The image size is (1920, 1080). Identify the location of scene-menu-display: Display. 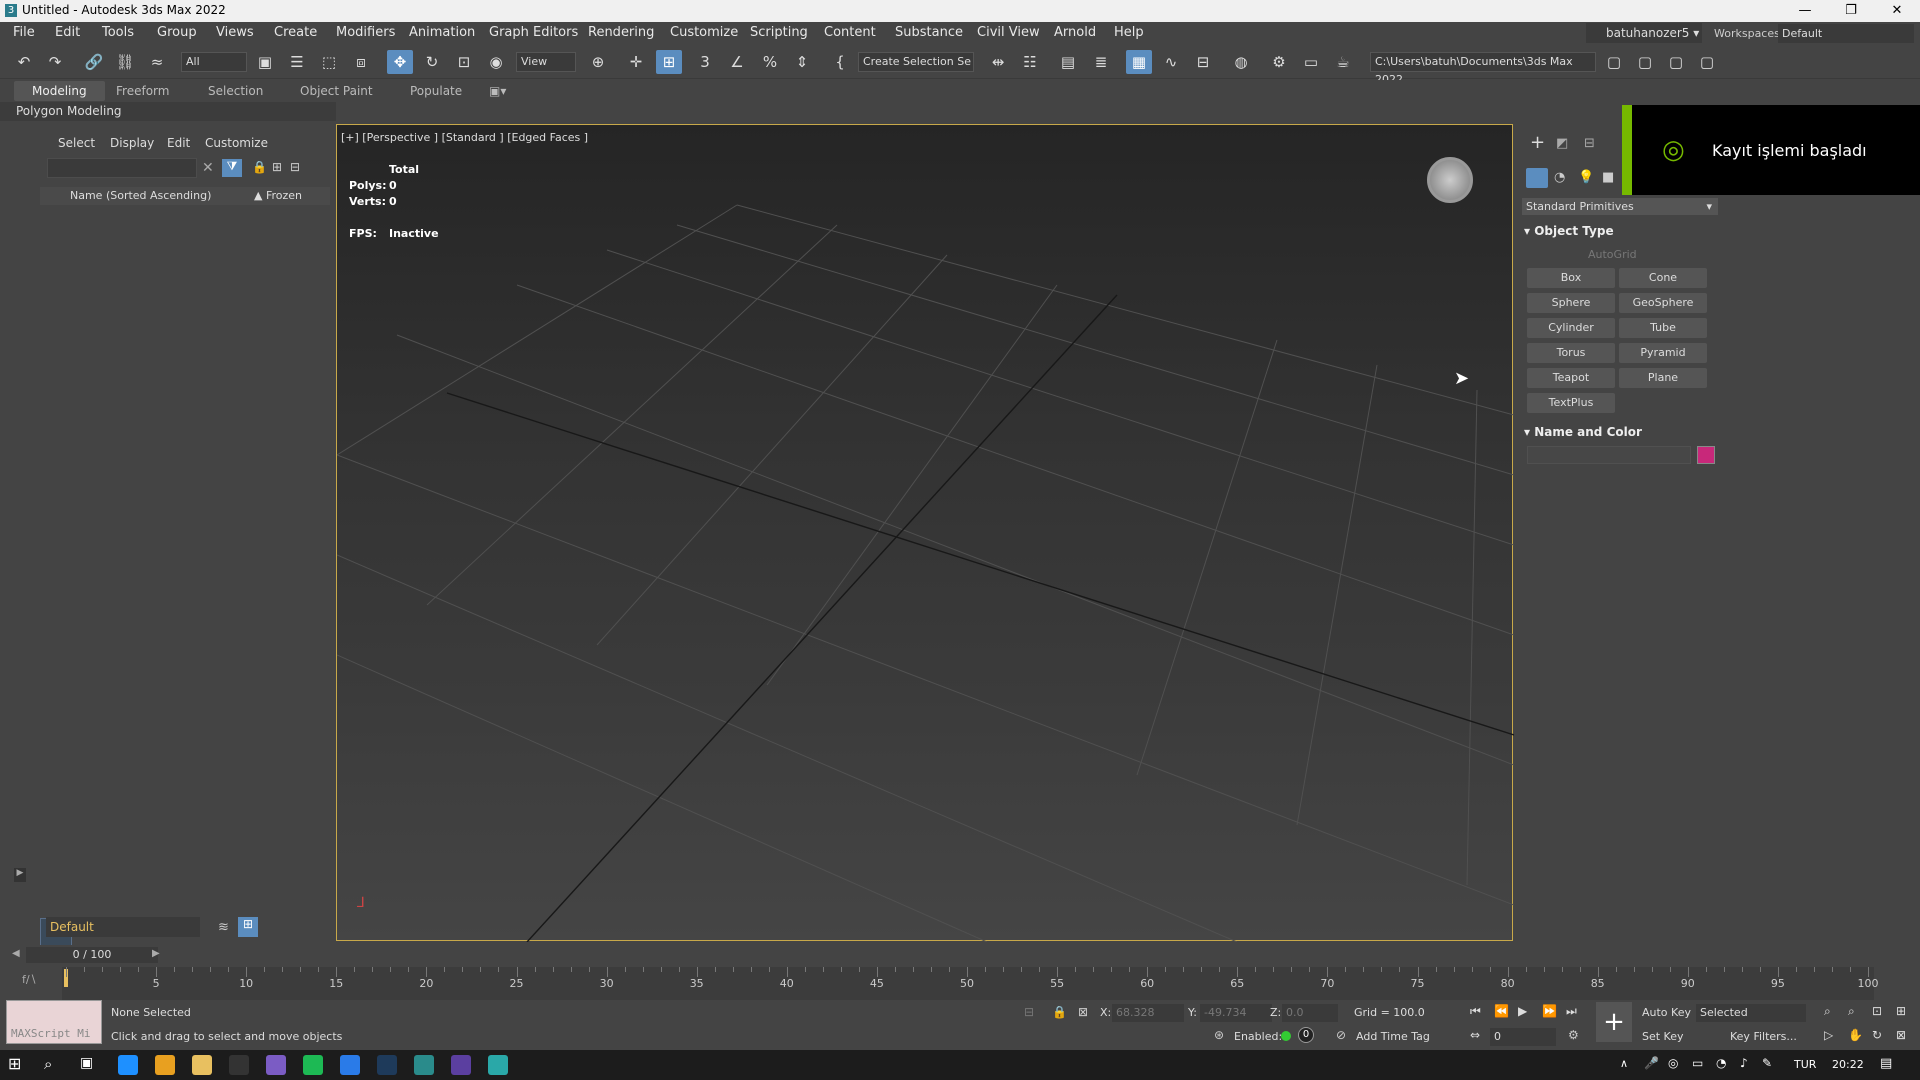
(132, 143).